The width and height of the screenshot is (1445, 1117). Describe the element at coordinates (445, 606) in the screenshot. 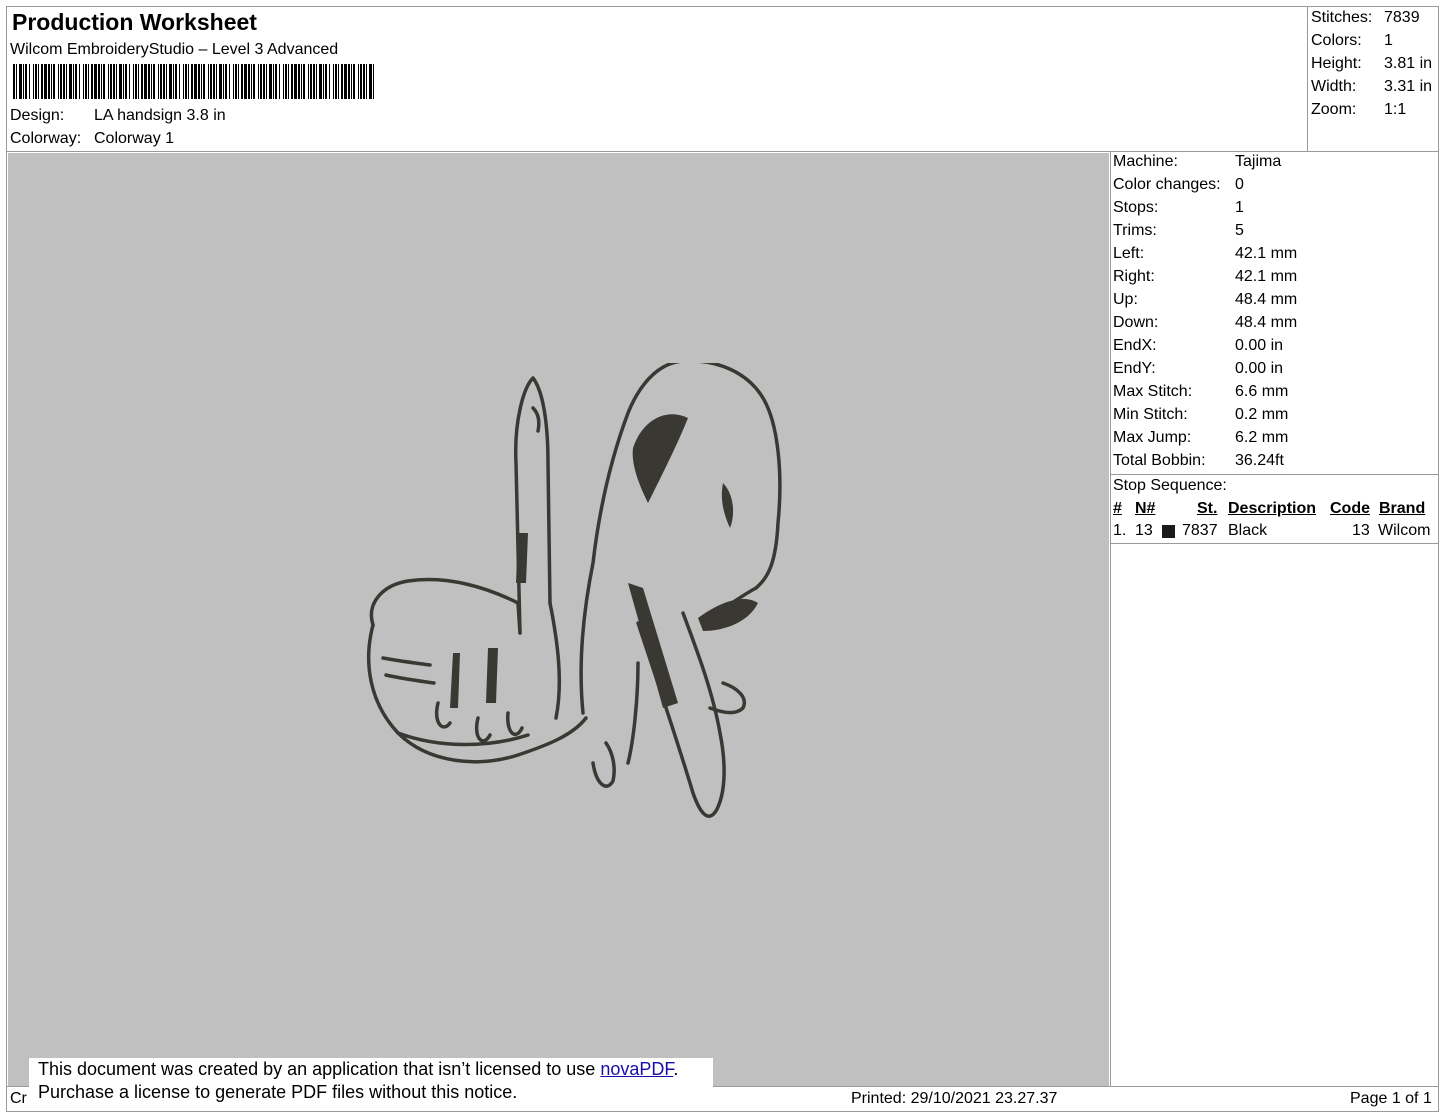

I see `fist-outline-top` at that location.